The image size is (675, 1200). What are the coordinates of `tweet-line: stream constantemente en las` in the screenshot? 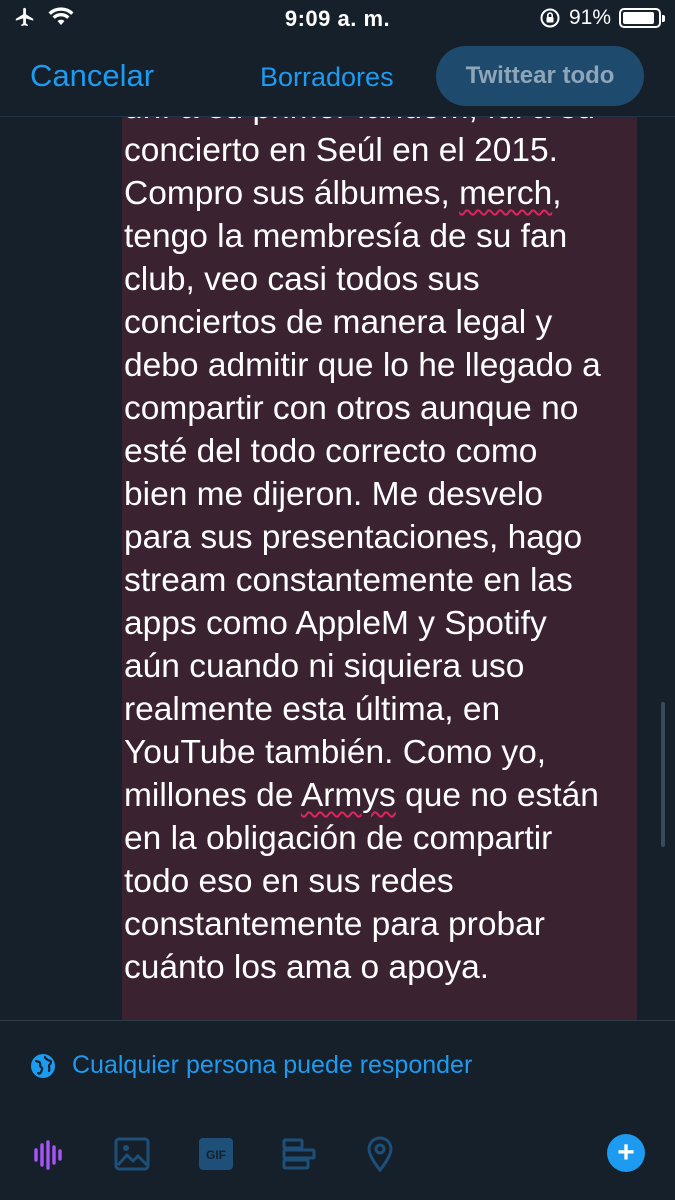 It's located at (348, 580).